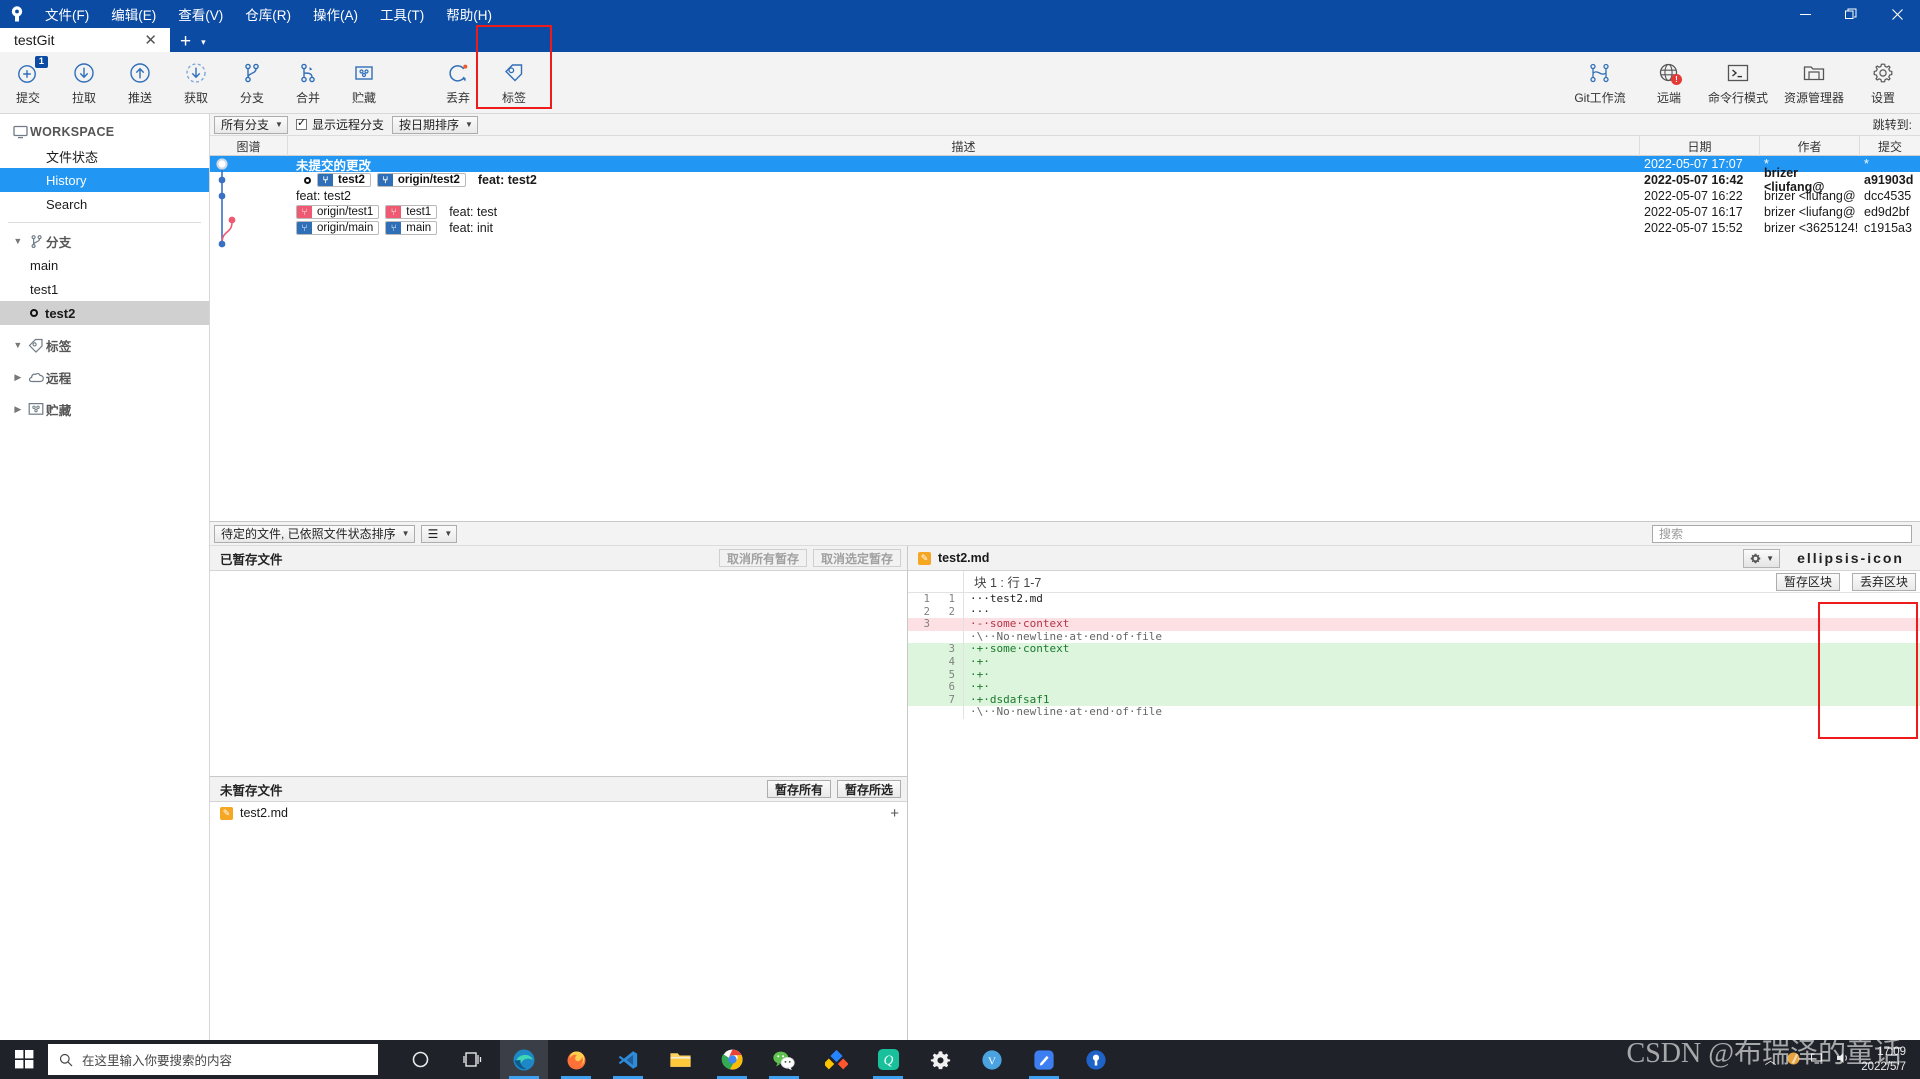 The height and width of the screenshot is (1079, 1920). What do you see at coordinates (472, 1059) in the screenshot?
I see `task-view-icon` at bounding box center [472, 1059].